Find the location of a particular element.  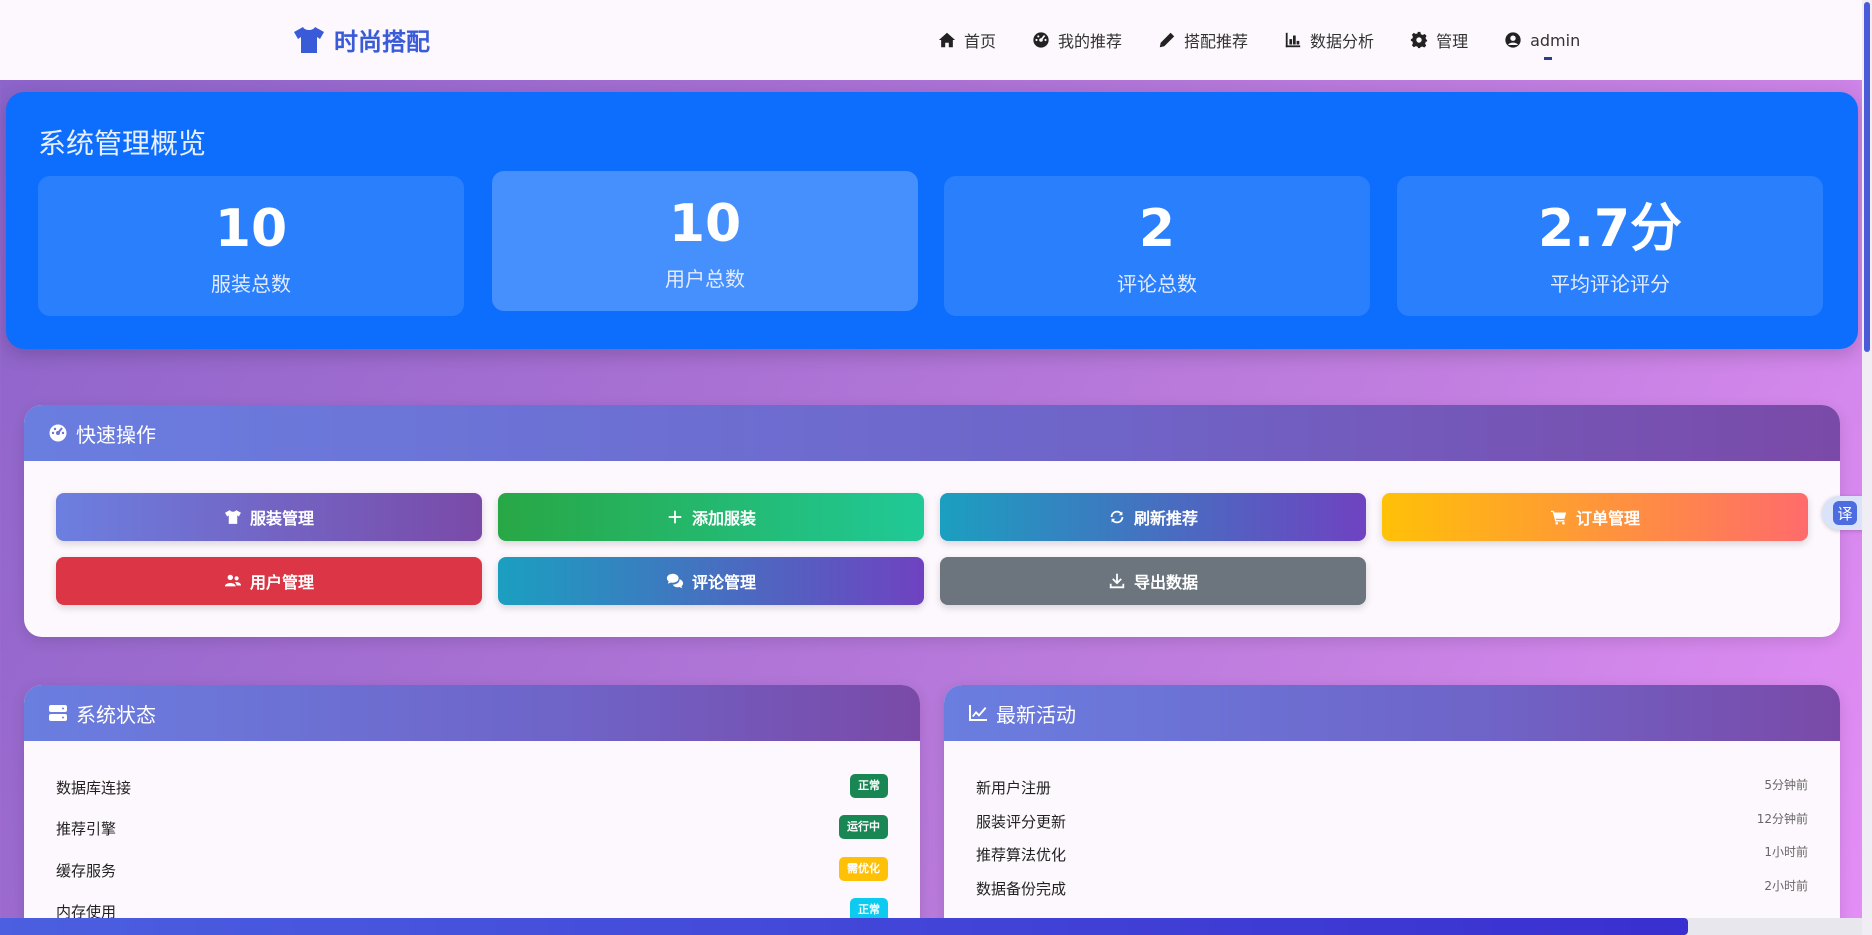

recent-activity-title: 最新活动 is located at coordinates (1036, 714).